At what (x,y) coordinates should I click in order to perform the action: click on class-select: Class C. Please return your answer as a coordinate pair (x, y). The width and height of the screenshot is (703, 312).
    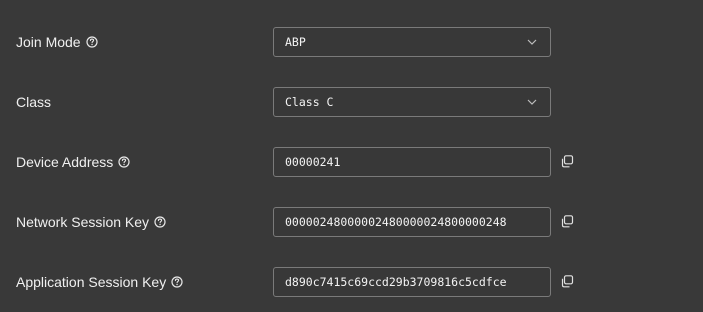
    Looking at the image, I should click on (412, 102).